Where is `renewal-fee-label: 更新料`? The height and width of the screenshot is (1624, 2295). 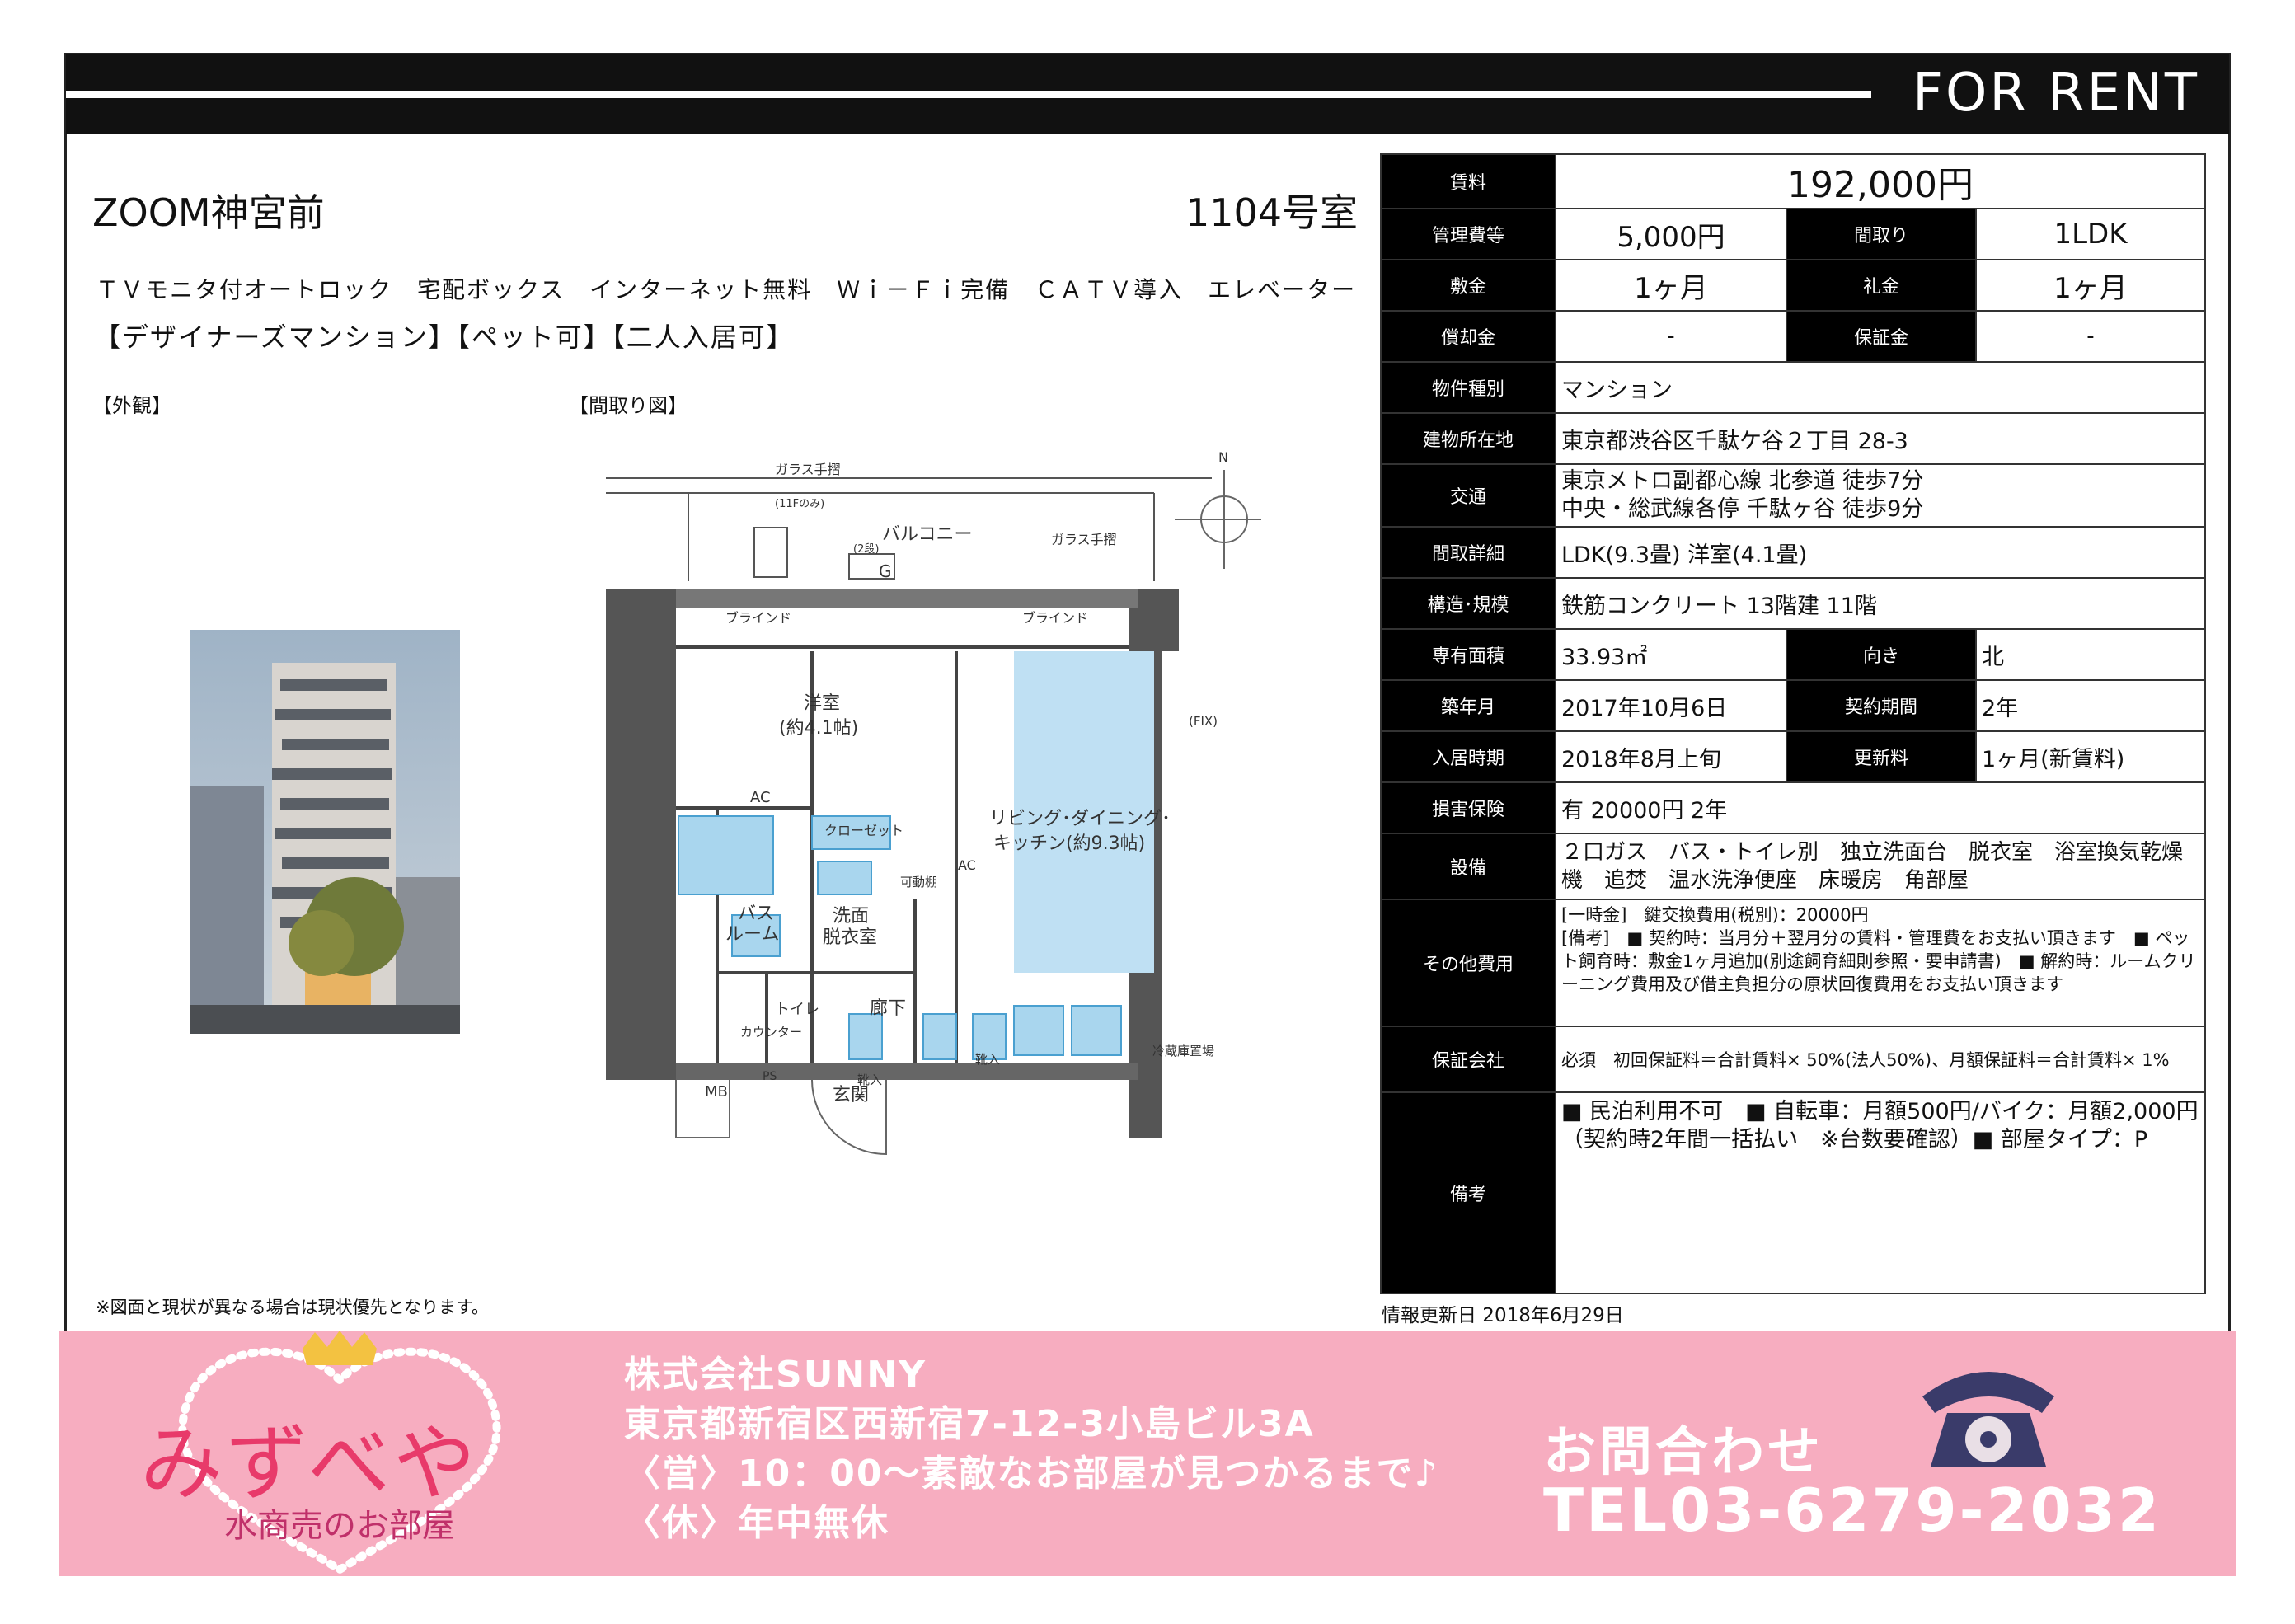
renewal-fee-label: 更新料 is located at coordinates (1881, 757).